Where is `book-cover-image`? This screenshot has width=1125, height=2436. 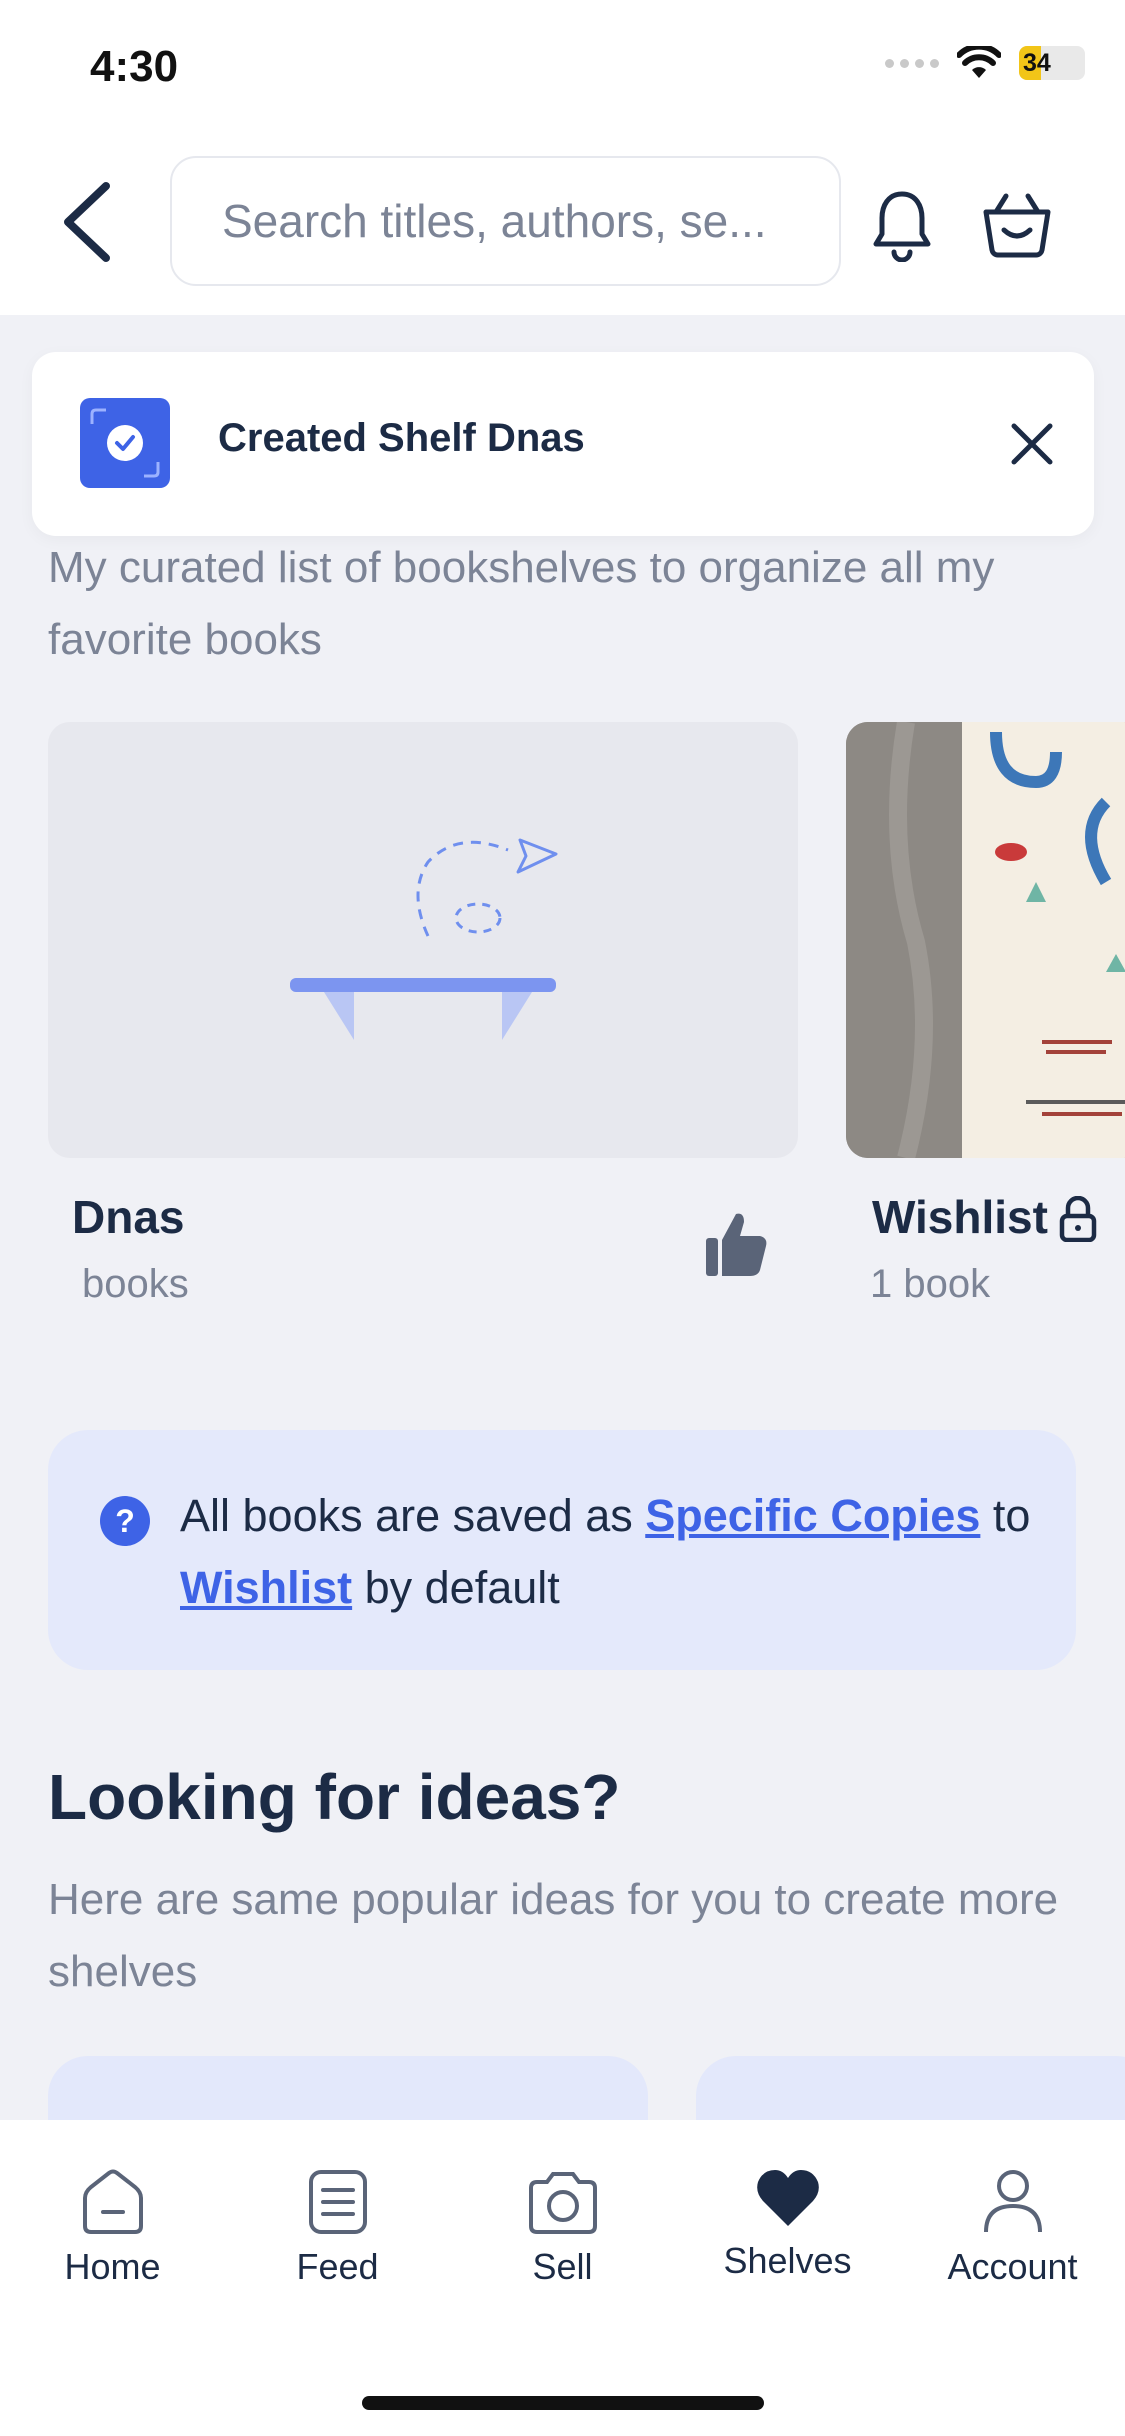 book-cover-image is located at coordinates (985, 940).